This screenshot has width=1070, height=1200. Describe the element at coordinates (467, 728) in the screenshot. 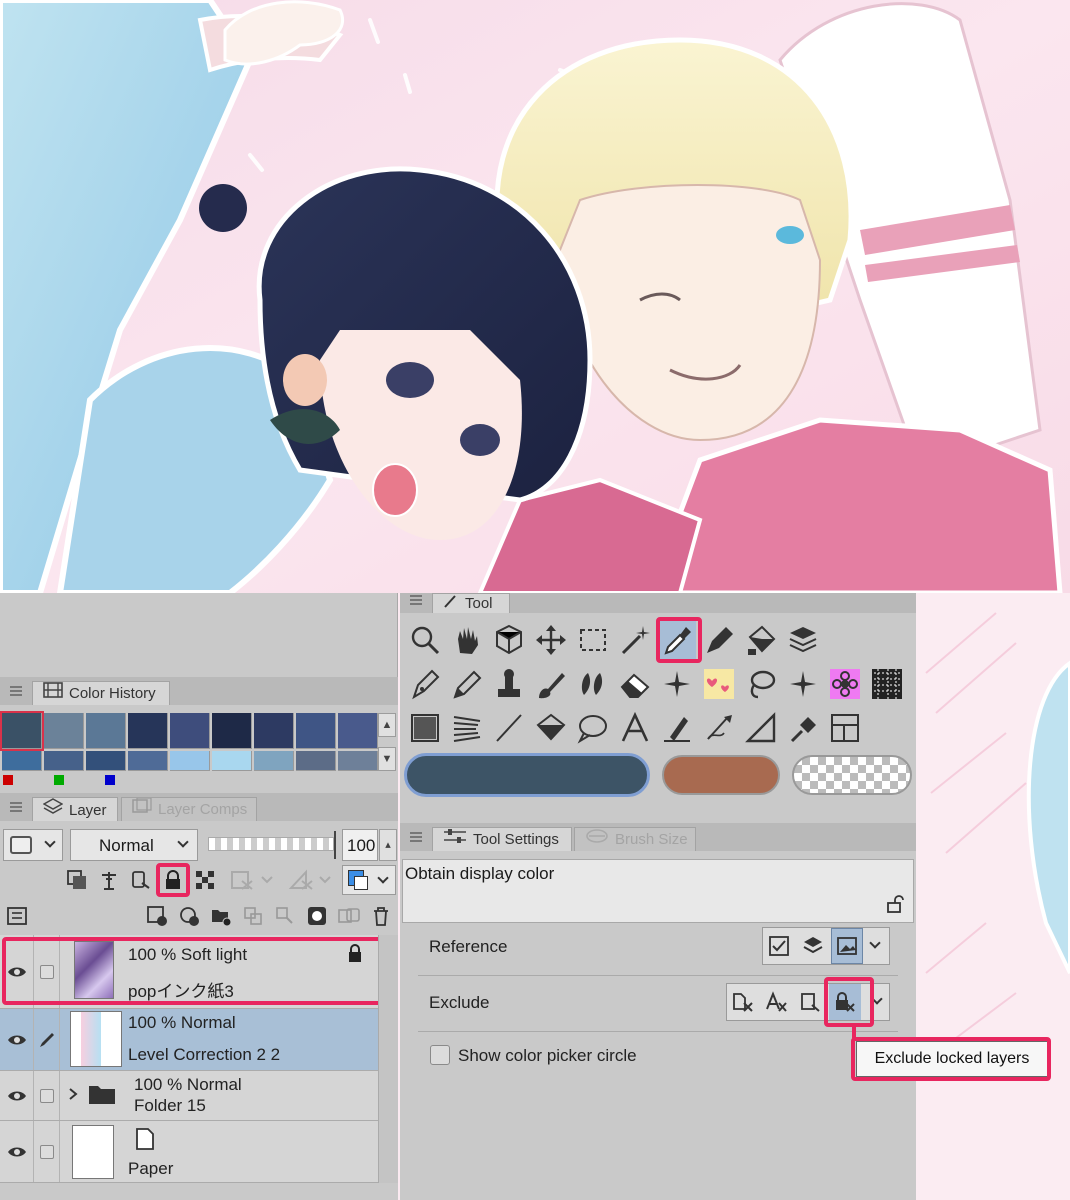

I see `contour-fill-icon` at that location.